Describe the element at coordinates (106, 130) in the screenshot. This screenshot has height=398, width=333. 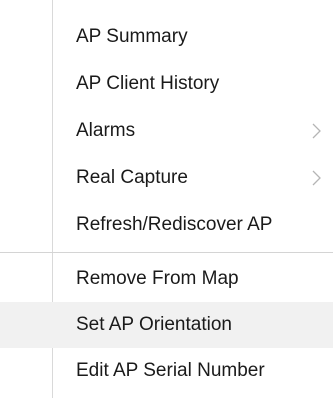
I see `menu-item-label: Alarms` at that location.